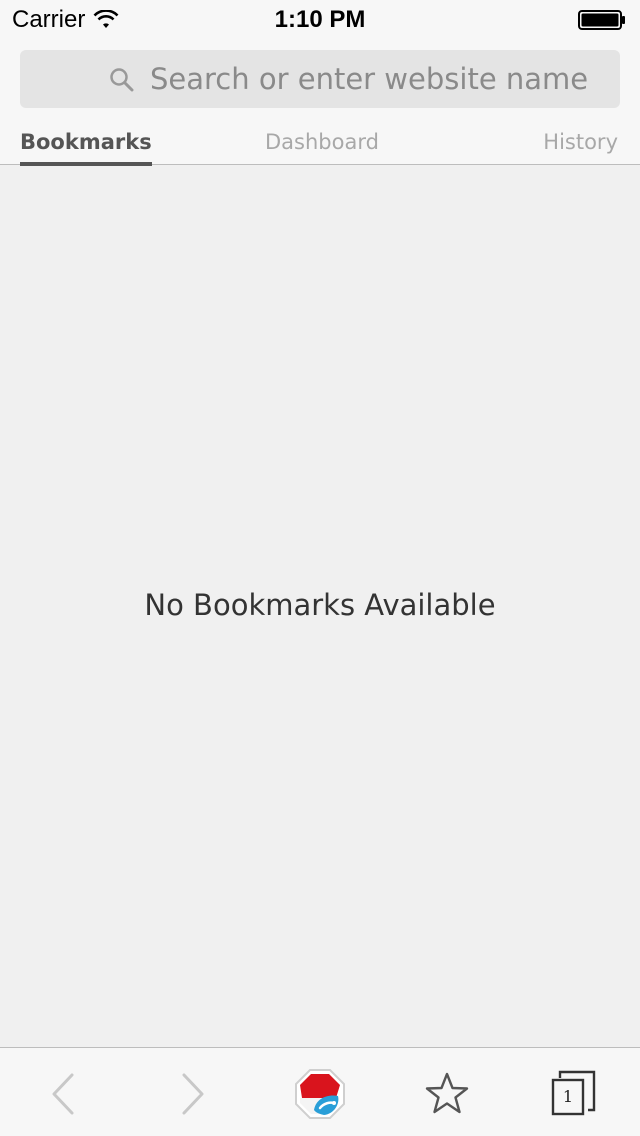 This screenshot has height=1136, width=640. I want to click on forward-chevron-icon, so click(193, 1094).